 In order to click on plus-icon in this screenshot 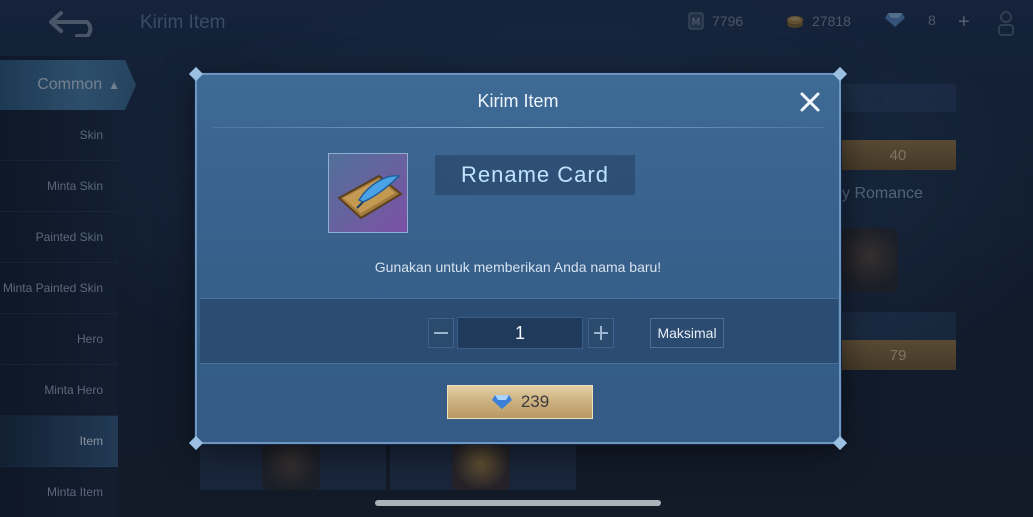, I will do `click(601, 333)`.